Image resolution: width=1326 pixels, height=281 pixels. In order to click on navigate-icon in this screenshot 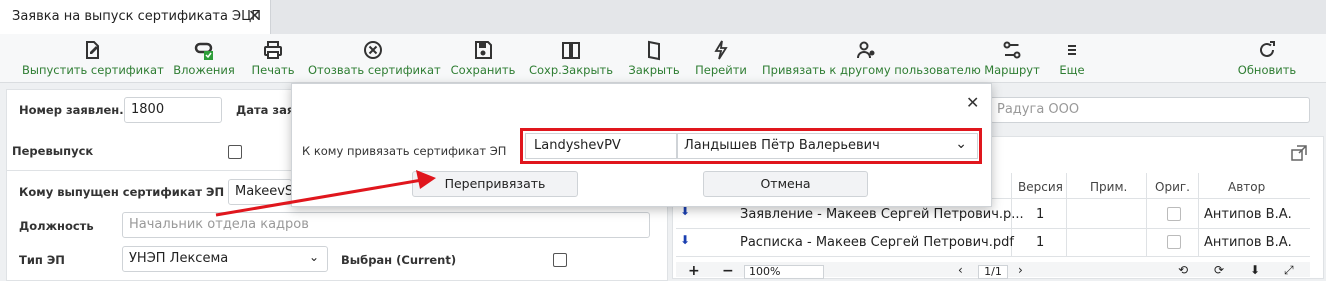, I will do `click(721, 50)`.